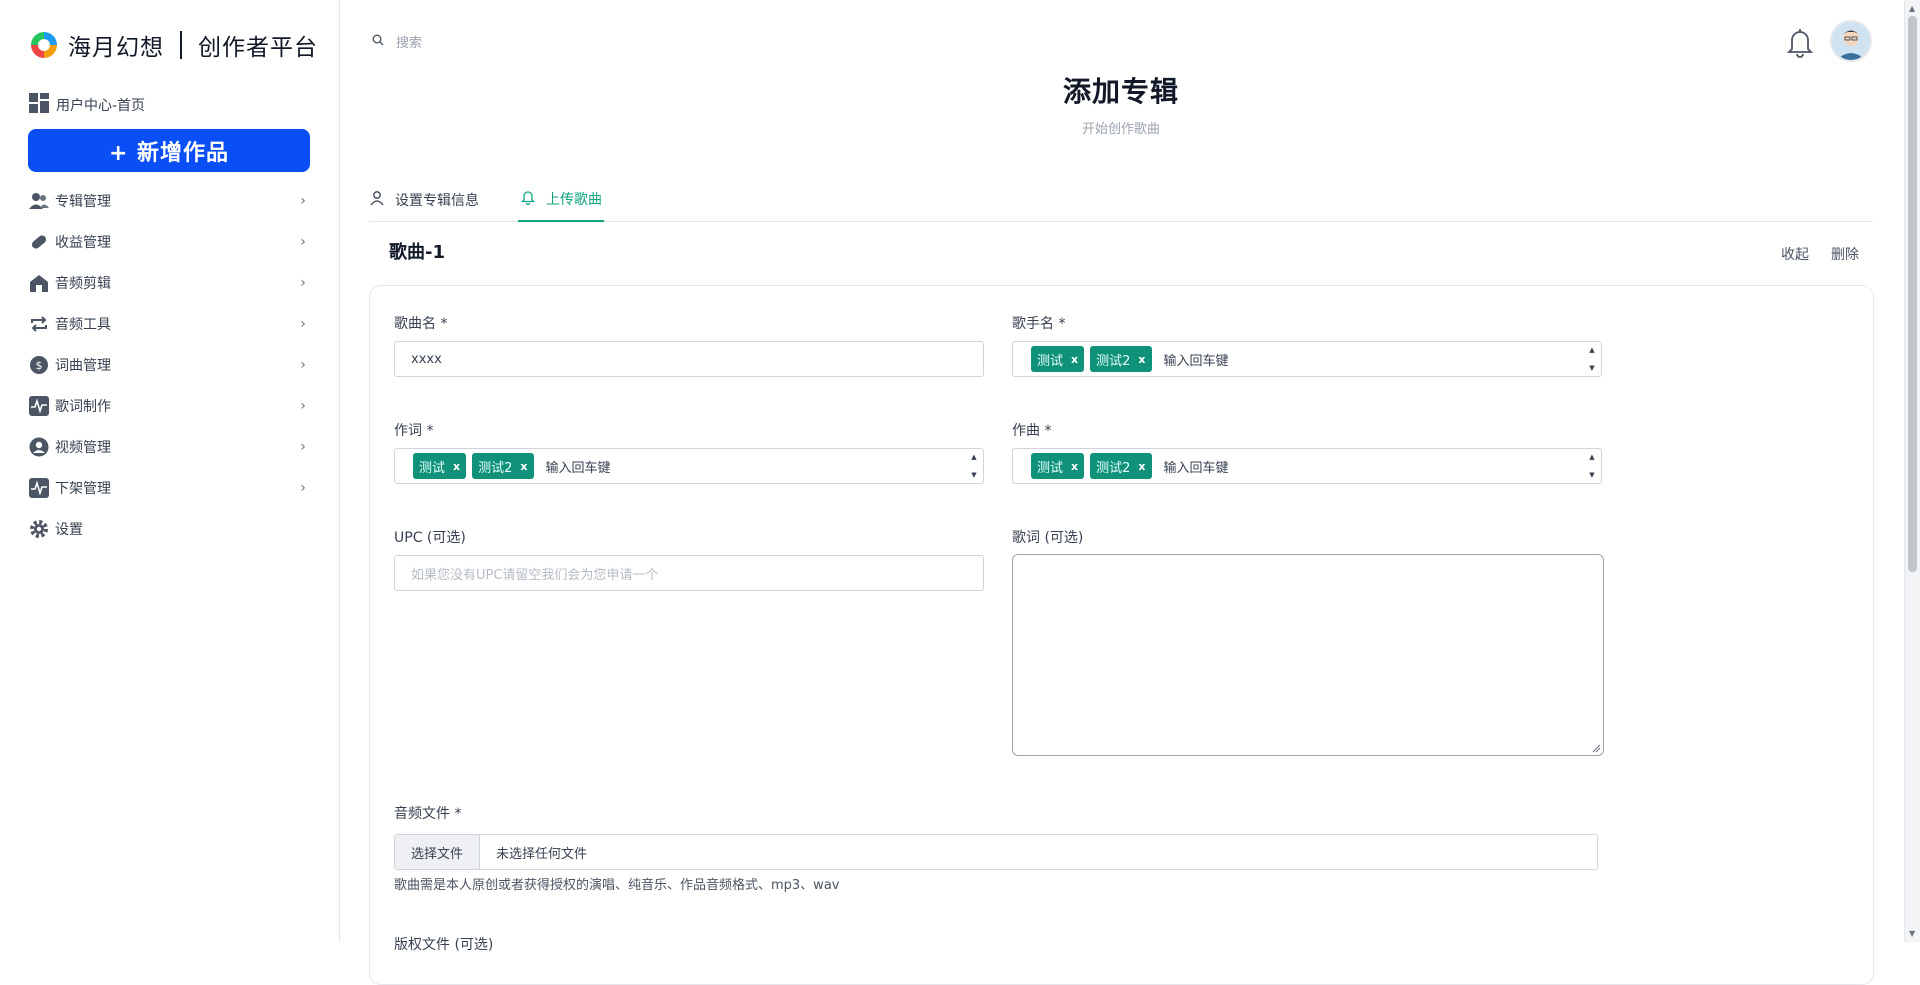  I want to click on dashboard-icon, so click(39, 105).